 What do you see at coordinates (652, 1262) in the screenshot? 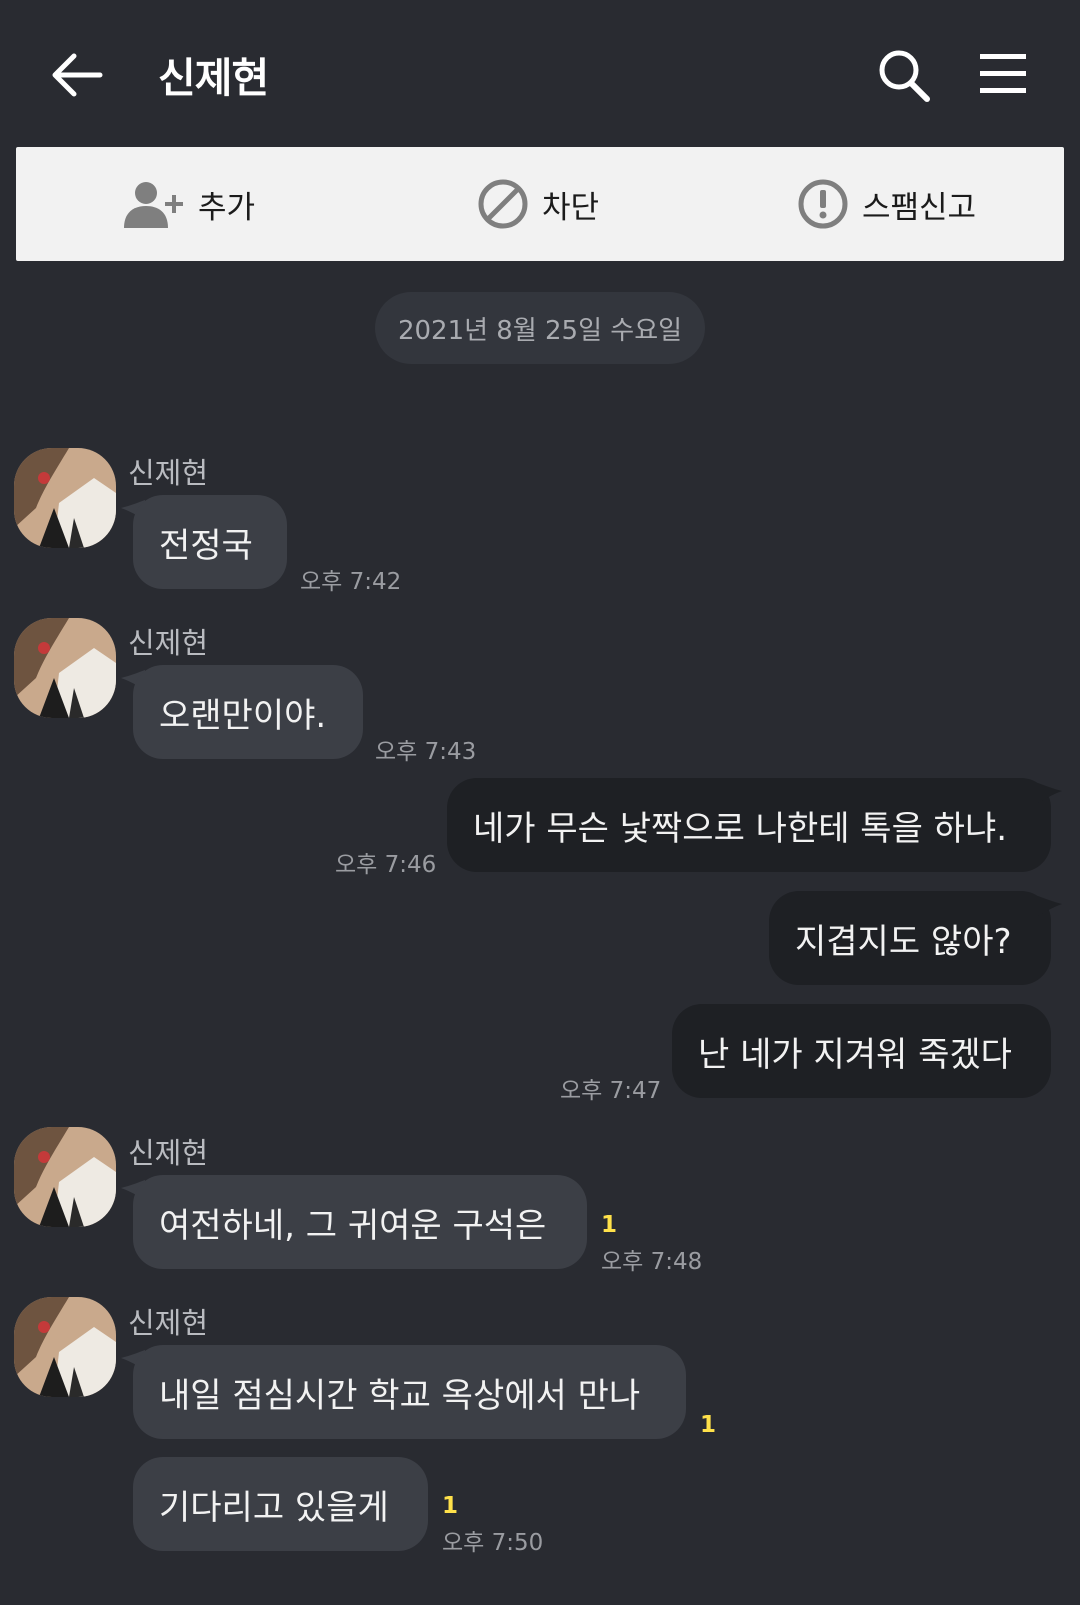
I see `message-time: 오후 7:48` at bounding box center [652, 1262].